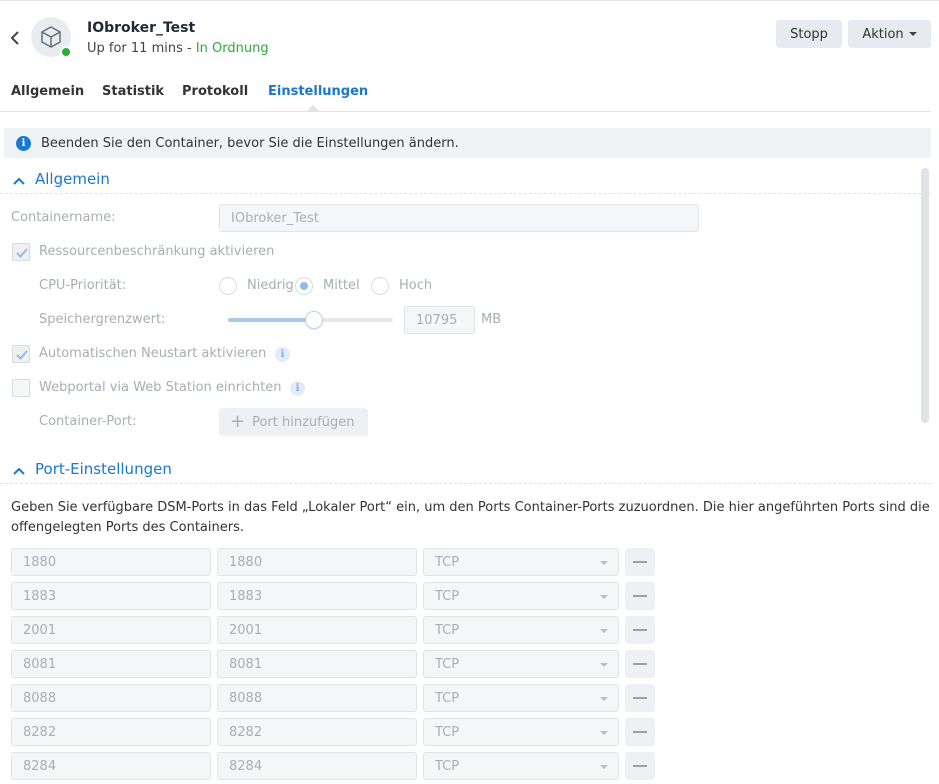 This screenshot has height=784, width=939. Describe the element at coordinates (232, 48) in the screenshot. I see `health-status: In Ordnung` at that location.